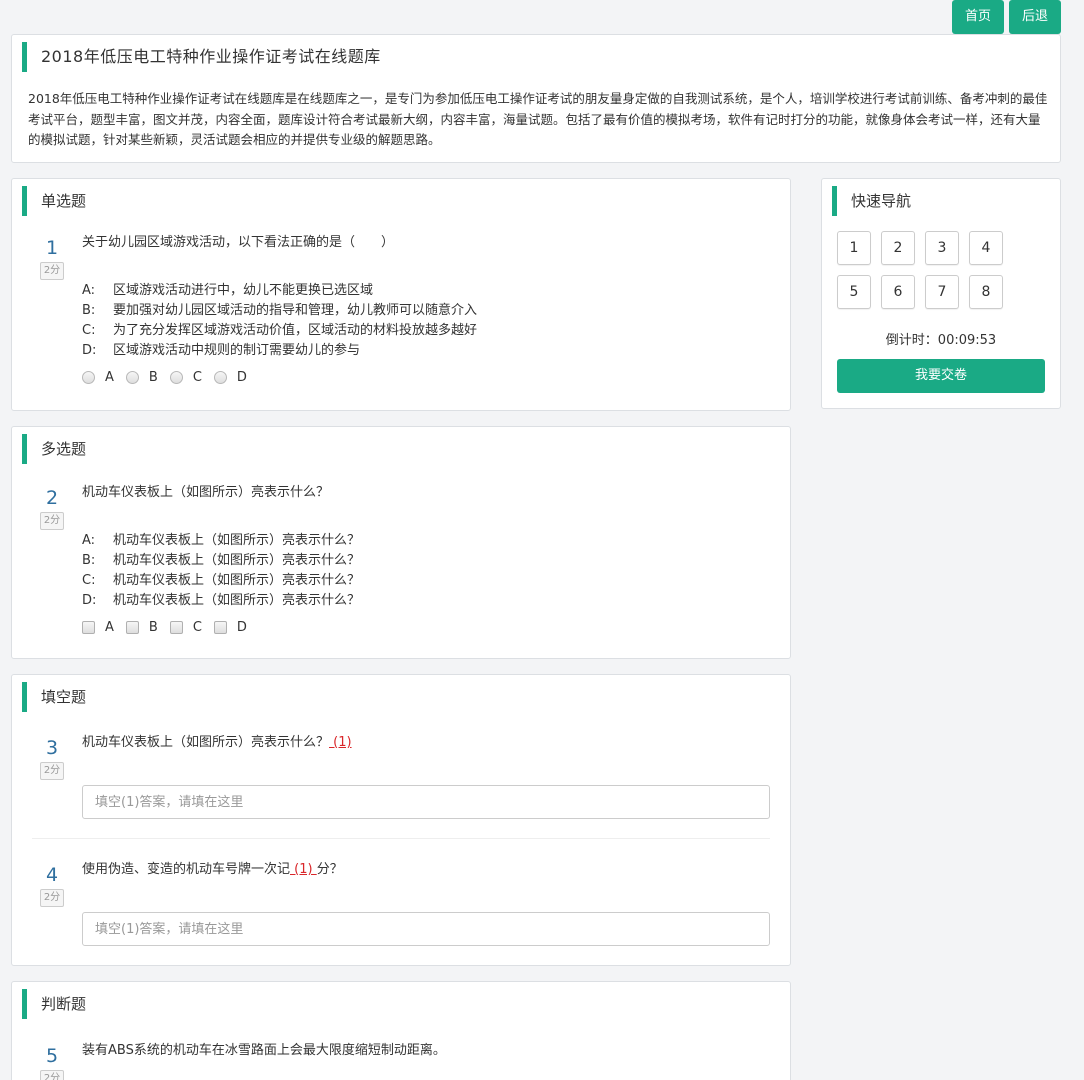 The width and height of the screenshot is (1084, 1080). I want to click on submit-exam-button: 我要交卷, so click(941, 376).